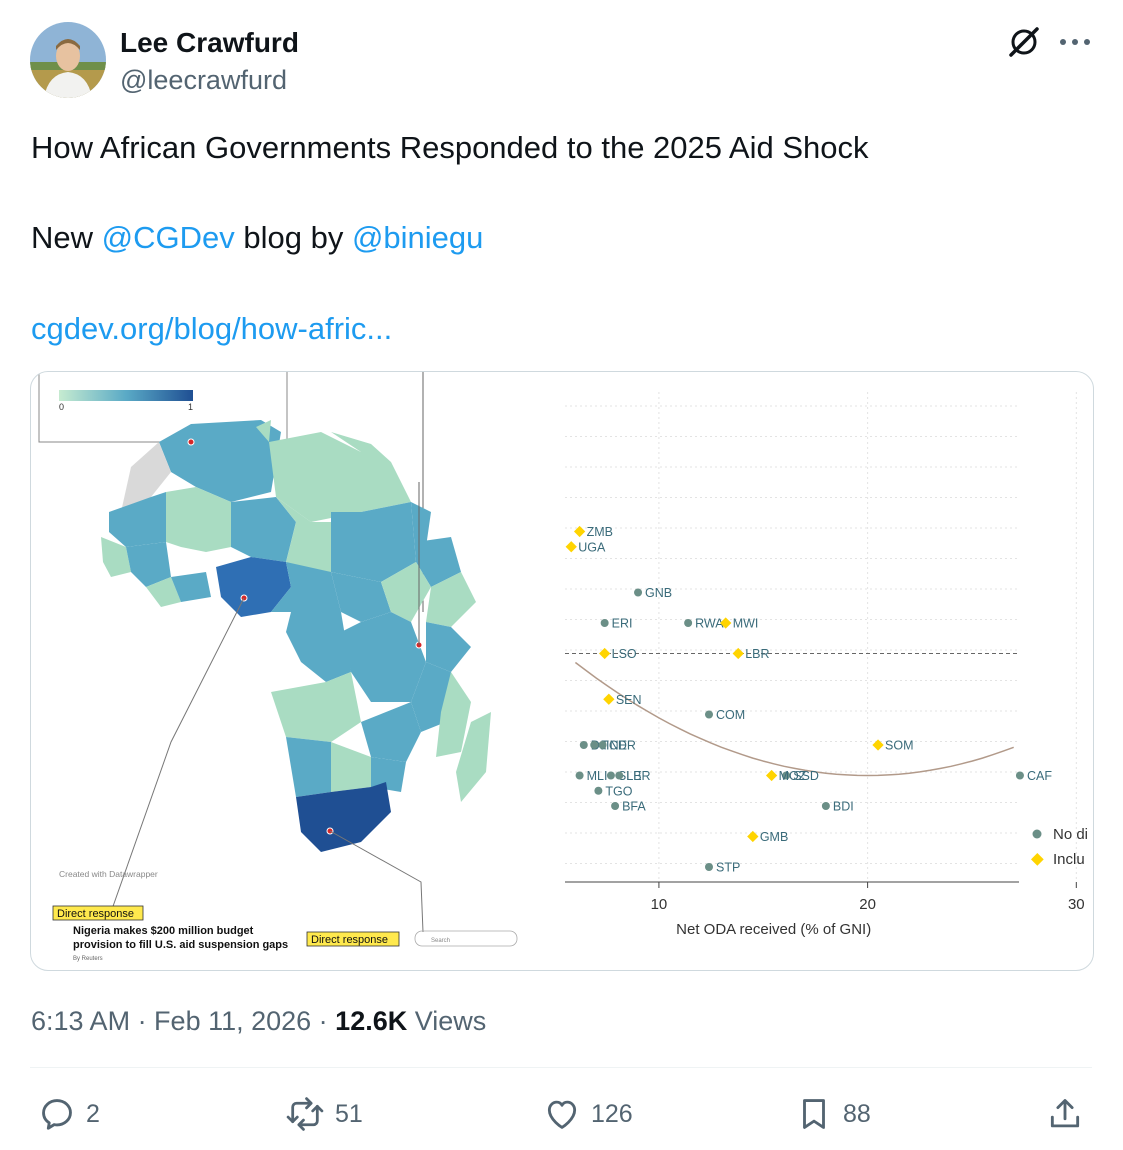 The width and height of the screenshot is (1123, 1150). Describe the element at coordinates (878, 745) in the screenshot. I see `point-som` at that location.